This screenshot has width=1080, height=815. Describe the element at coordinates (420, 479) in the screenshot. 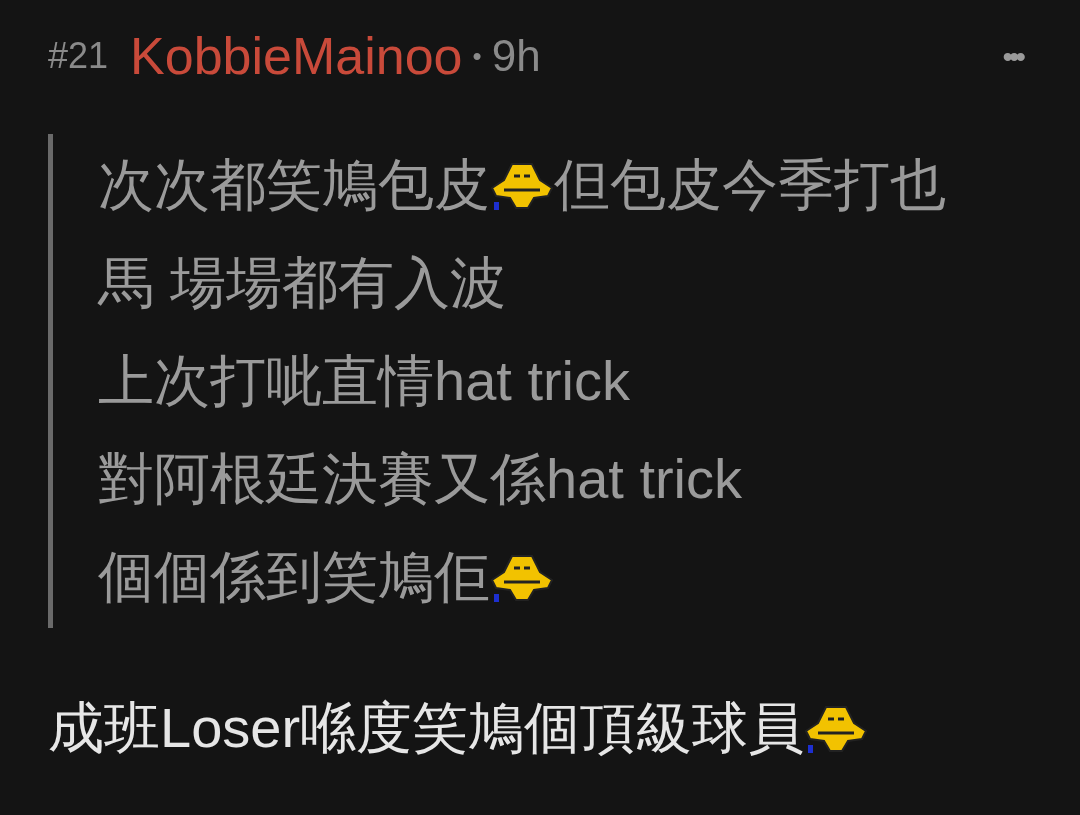

I see `quote-text: 對阿根廷決賽又係hat trick` at that location.